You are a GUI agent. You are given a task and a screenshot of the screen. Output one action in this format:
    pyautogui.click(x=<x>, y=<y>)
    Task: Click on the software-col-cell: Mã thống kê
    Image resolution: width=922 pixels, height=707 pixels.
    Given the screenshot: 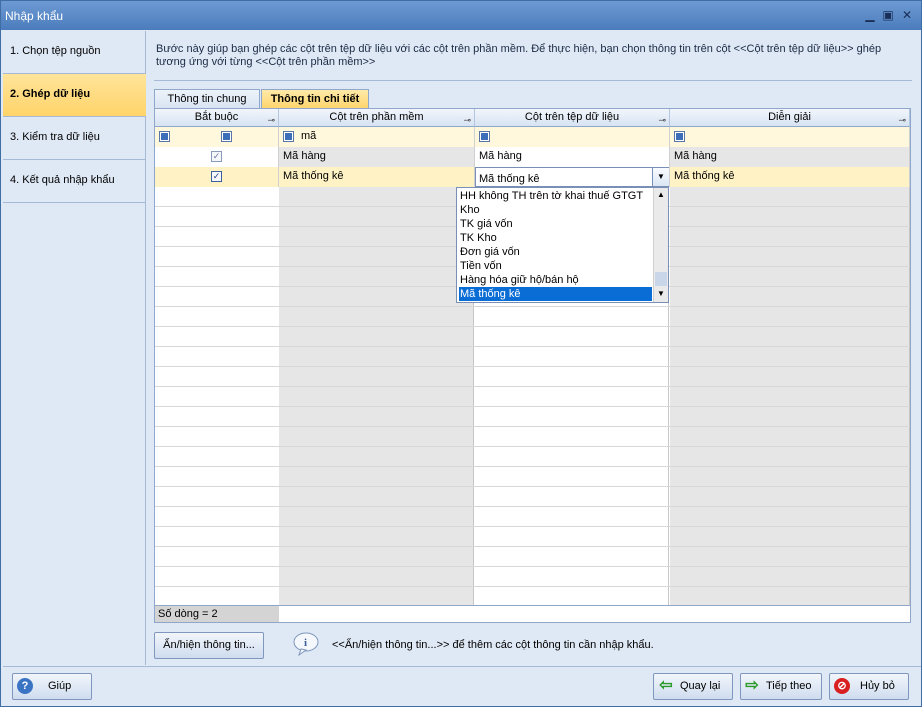 What is the action you would take?
    pyautogui.click(x=377, y=177)
    